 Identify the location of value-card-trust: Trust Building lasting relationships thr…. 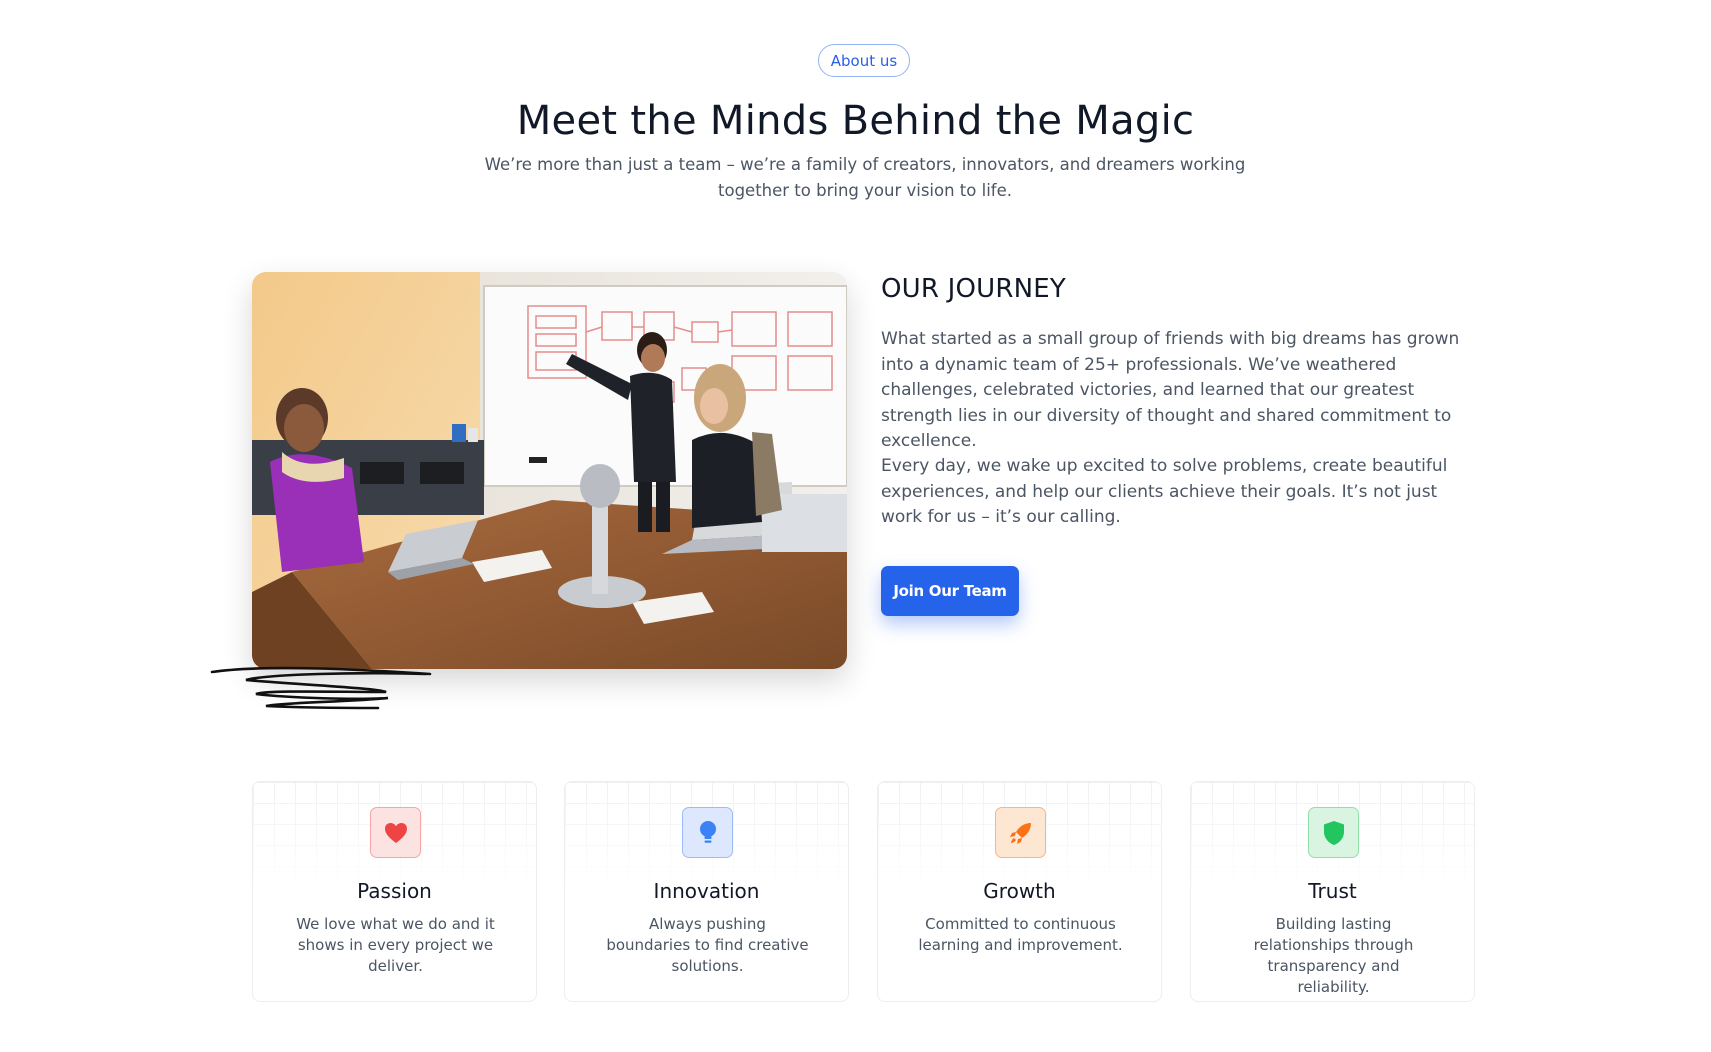
(1332, 891).